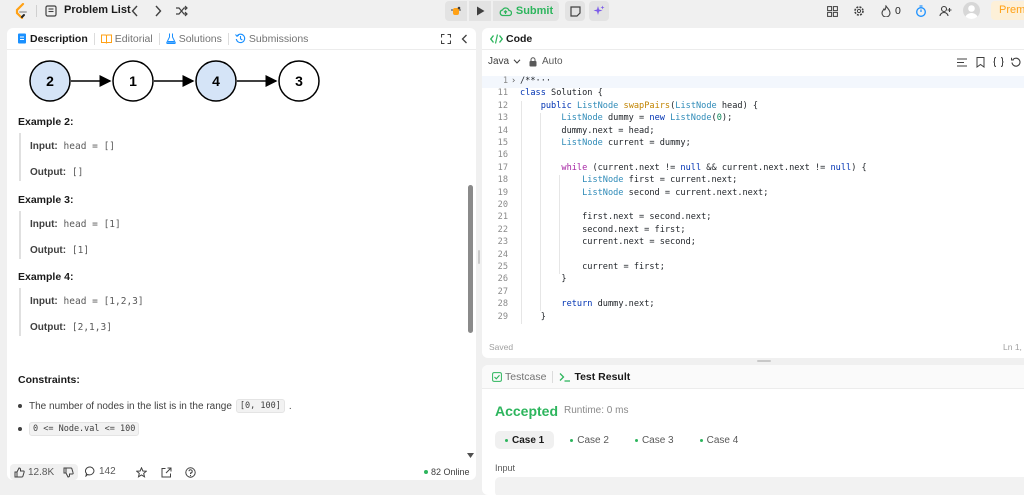 The height and width of the screenshot is (495, 1024). Describe the element at coordinates (216, 81) in the screenshot. I see `svg-text: 4` at that location.